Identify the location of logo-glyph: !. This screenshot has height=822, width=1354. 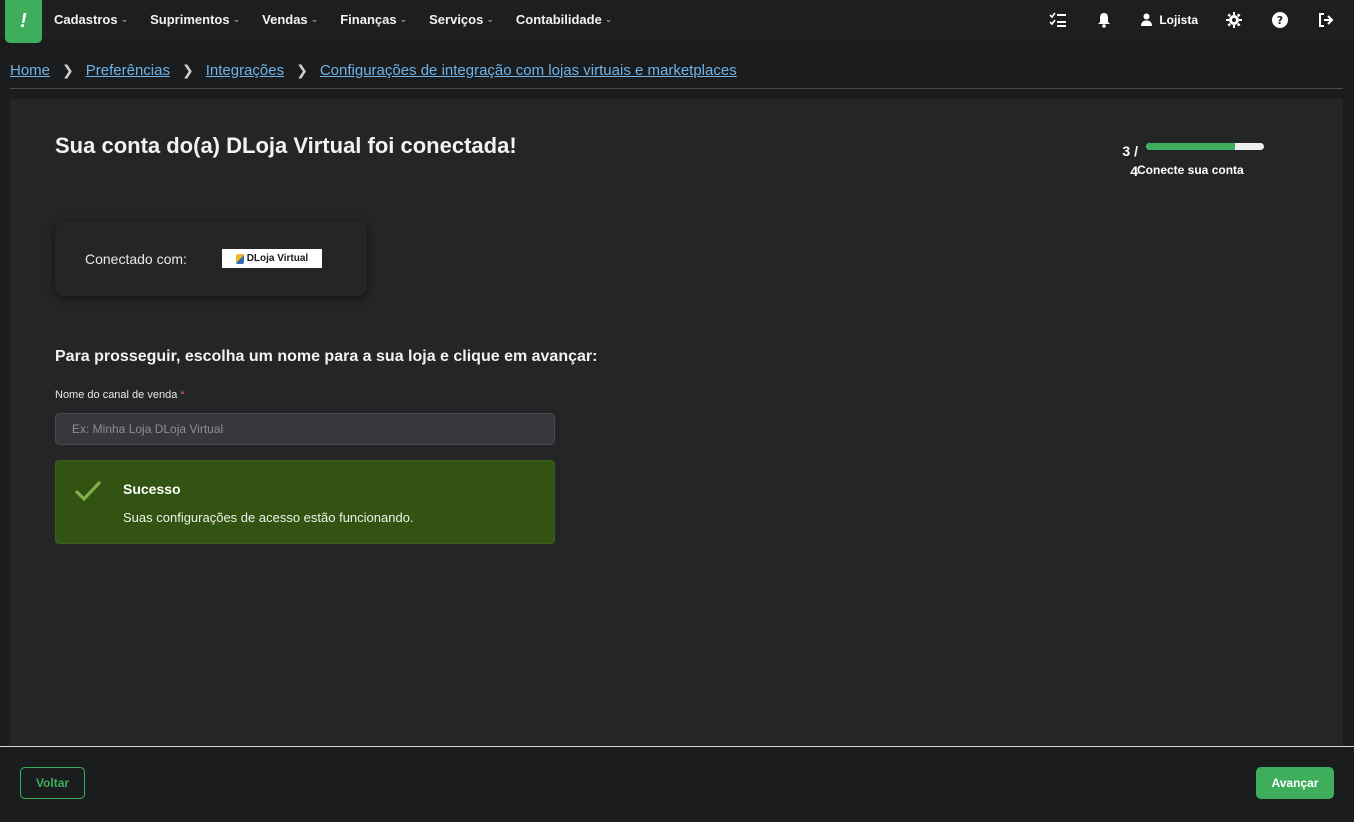
(23, 21).